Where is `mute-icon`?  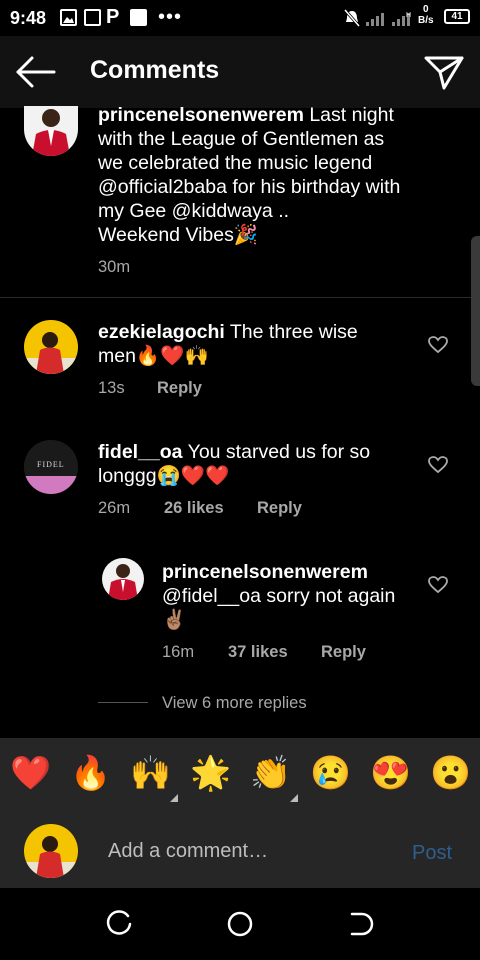
mute-icon is located at coordinates (352, 18).